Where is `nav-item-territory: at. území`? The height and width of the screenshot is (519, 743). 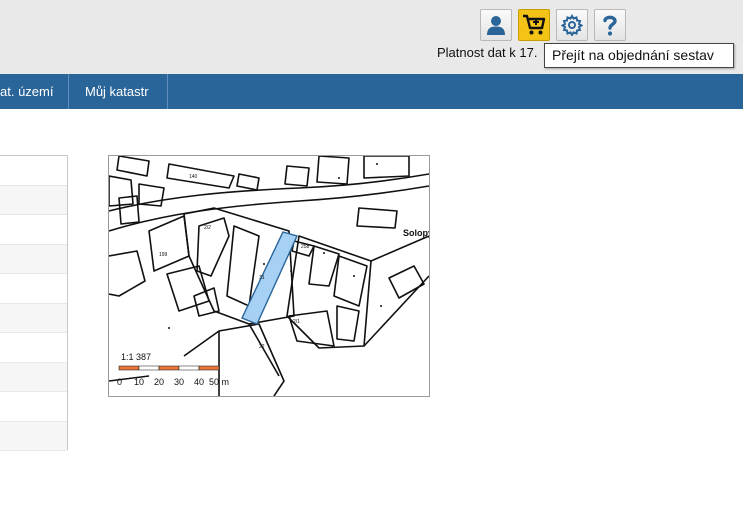
nav-item-territory: at. území is located at coordinates (34, 91).